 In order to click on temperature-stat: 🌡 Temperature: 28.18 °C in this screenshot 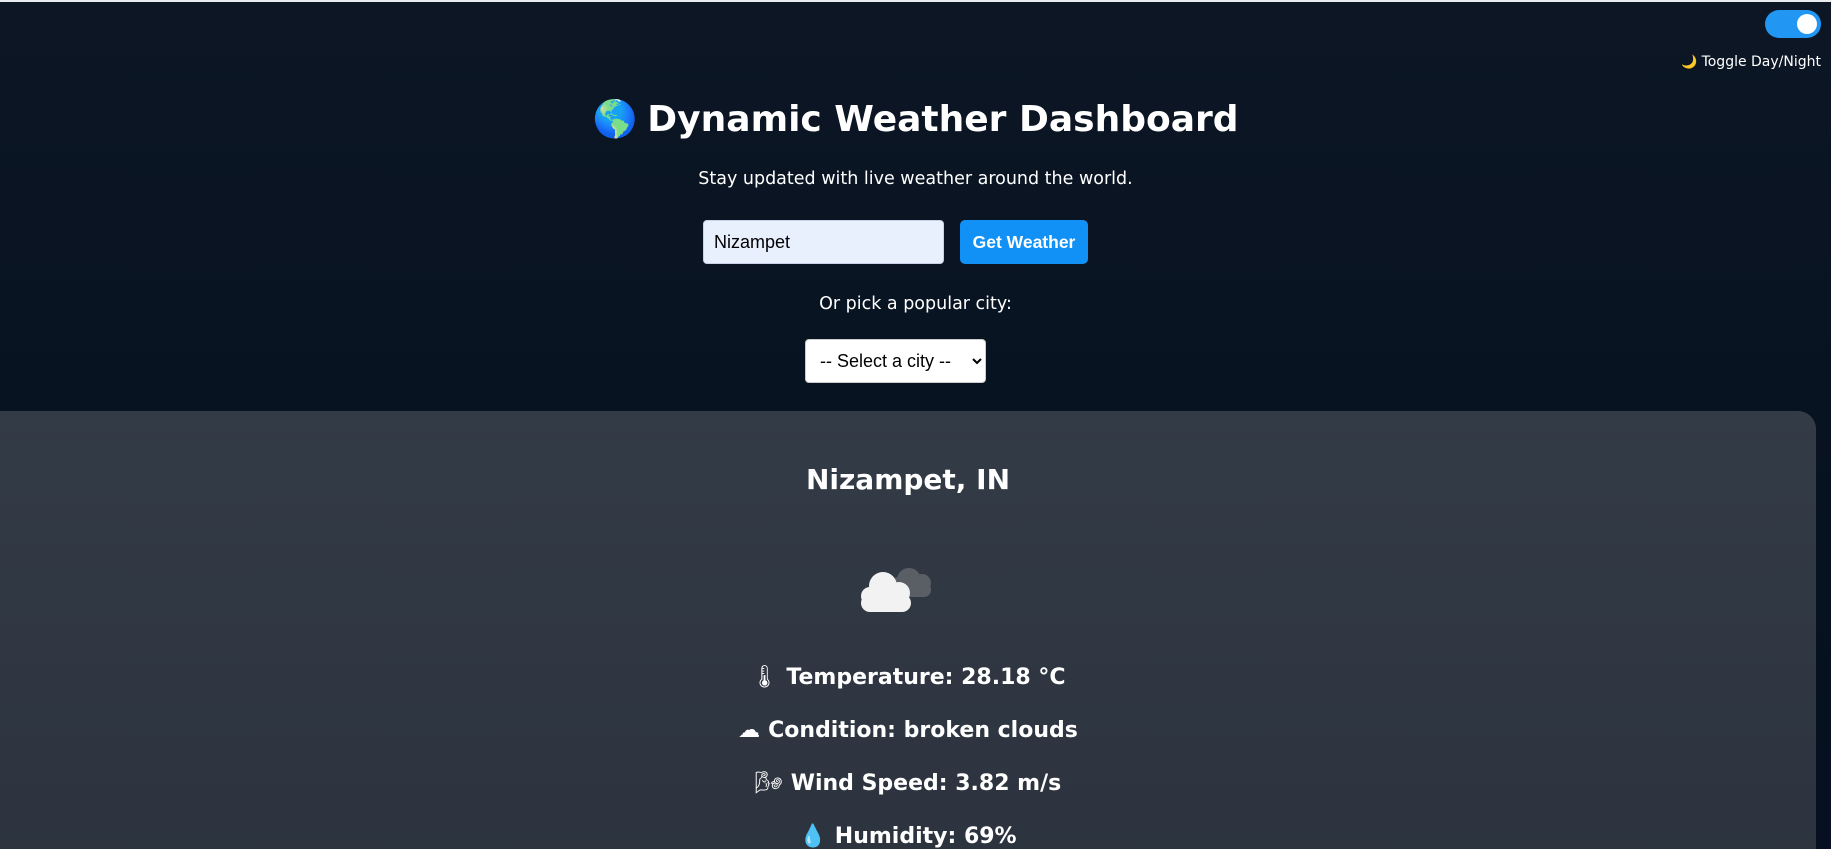, I will do `click(908, 677)`.